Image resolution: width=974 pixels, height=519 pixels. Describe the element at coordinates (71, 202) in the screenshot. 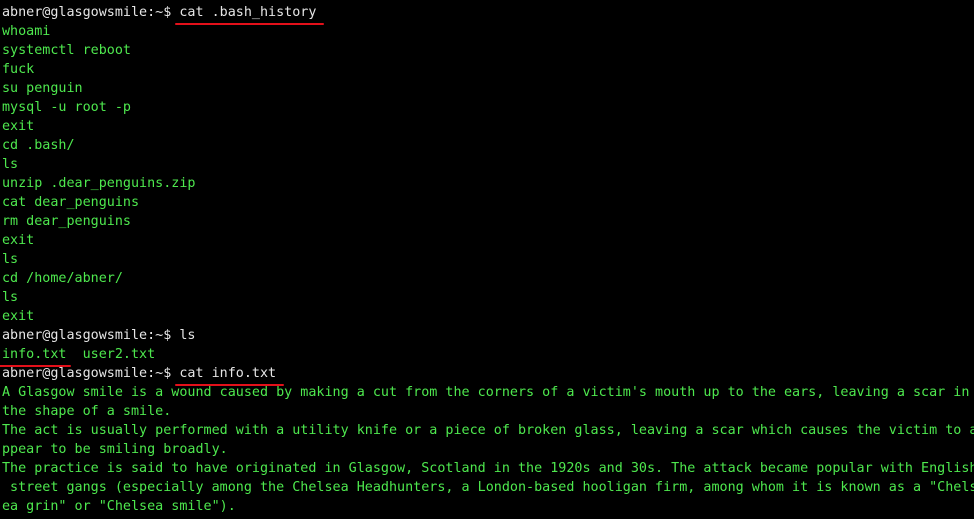

I see `output-text: cat dear_penguins` at that location.